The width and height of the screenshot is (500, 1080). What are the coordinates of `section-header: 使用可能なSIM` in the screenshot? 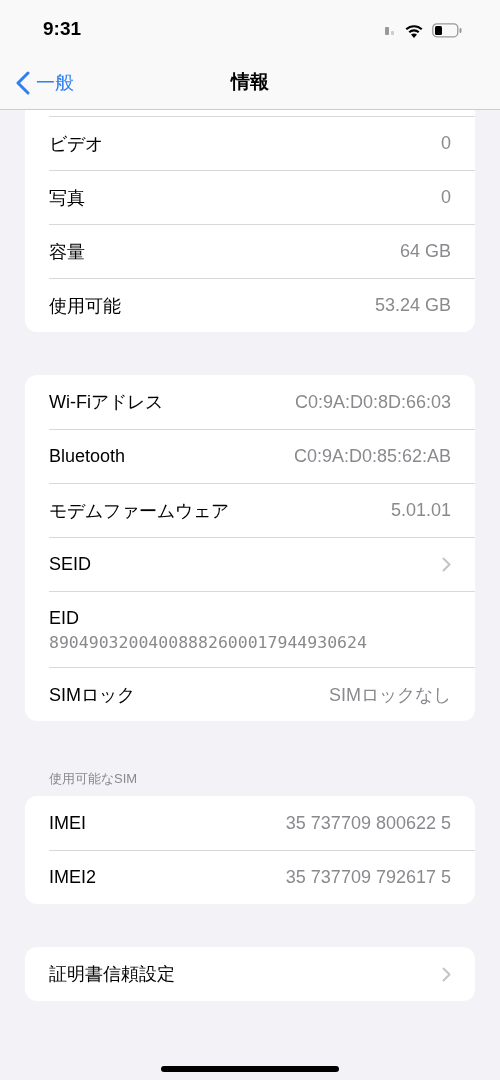 It's located at (93, 779).